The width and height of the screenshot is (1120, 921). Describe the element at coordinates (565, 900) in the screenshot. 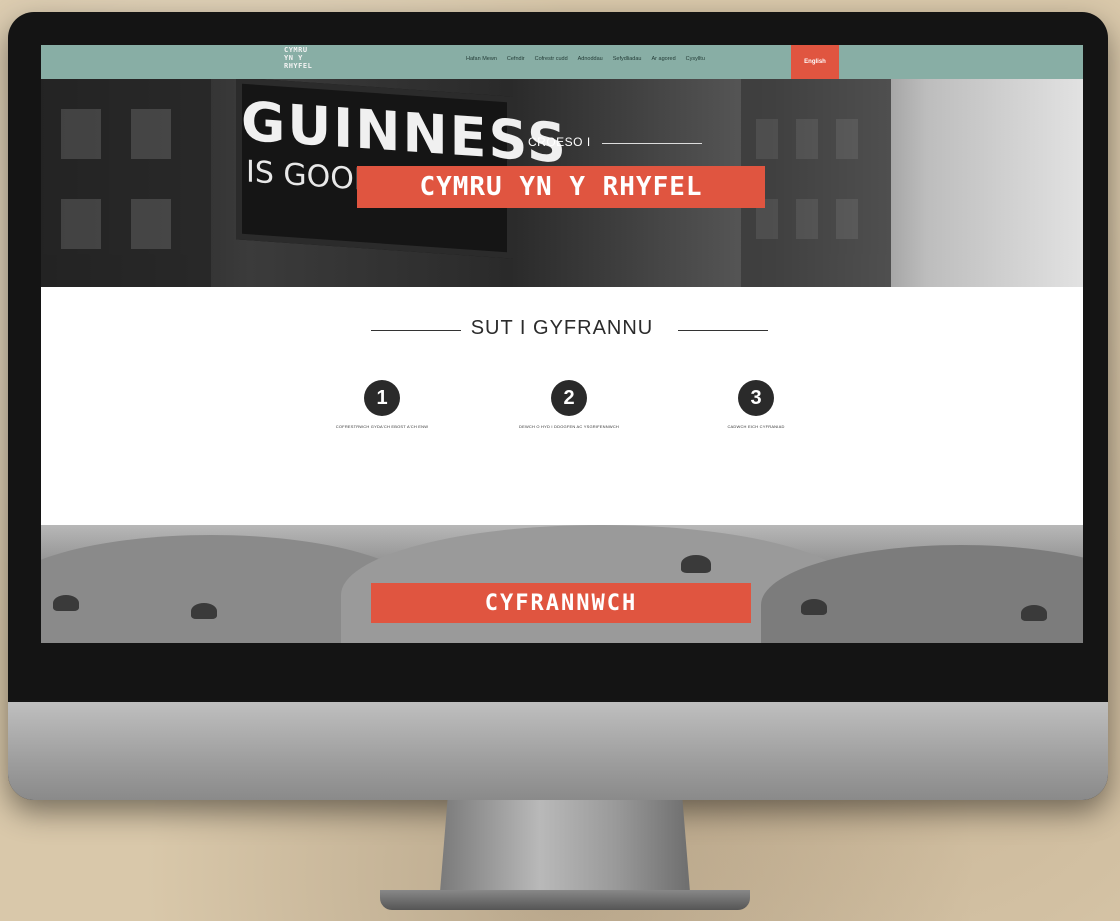

I see `monitor-stand-base` at that location.